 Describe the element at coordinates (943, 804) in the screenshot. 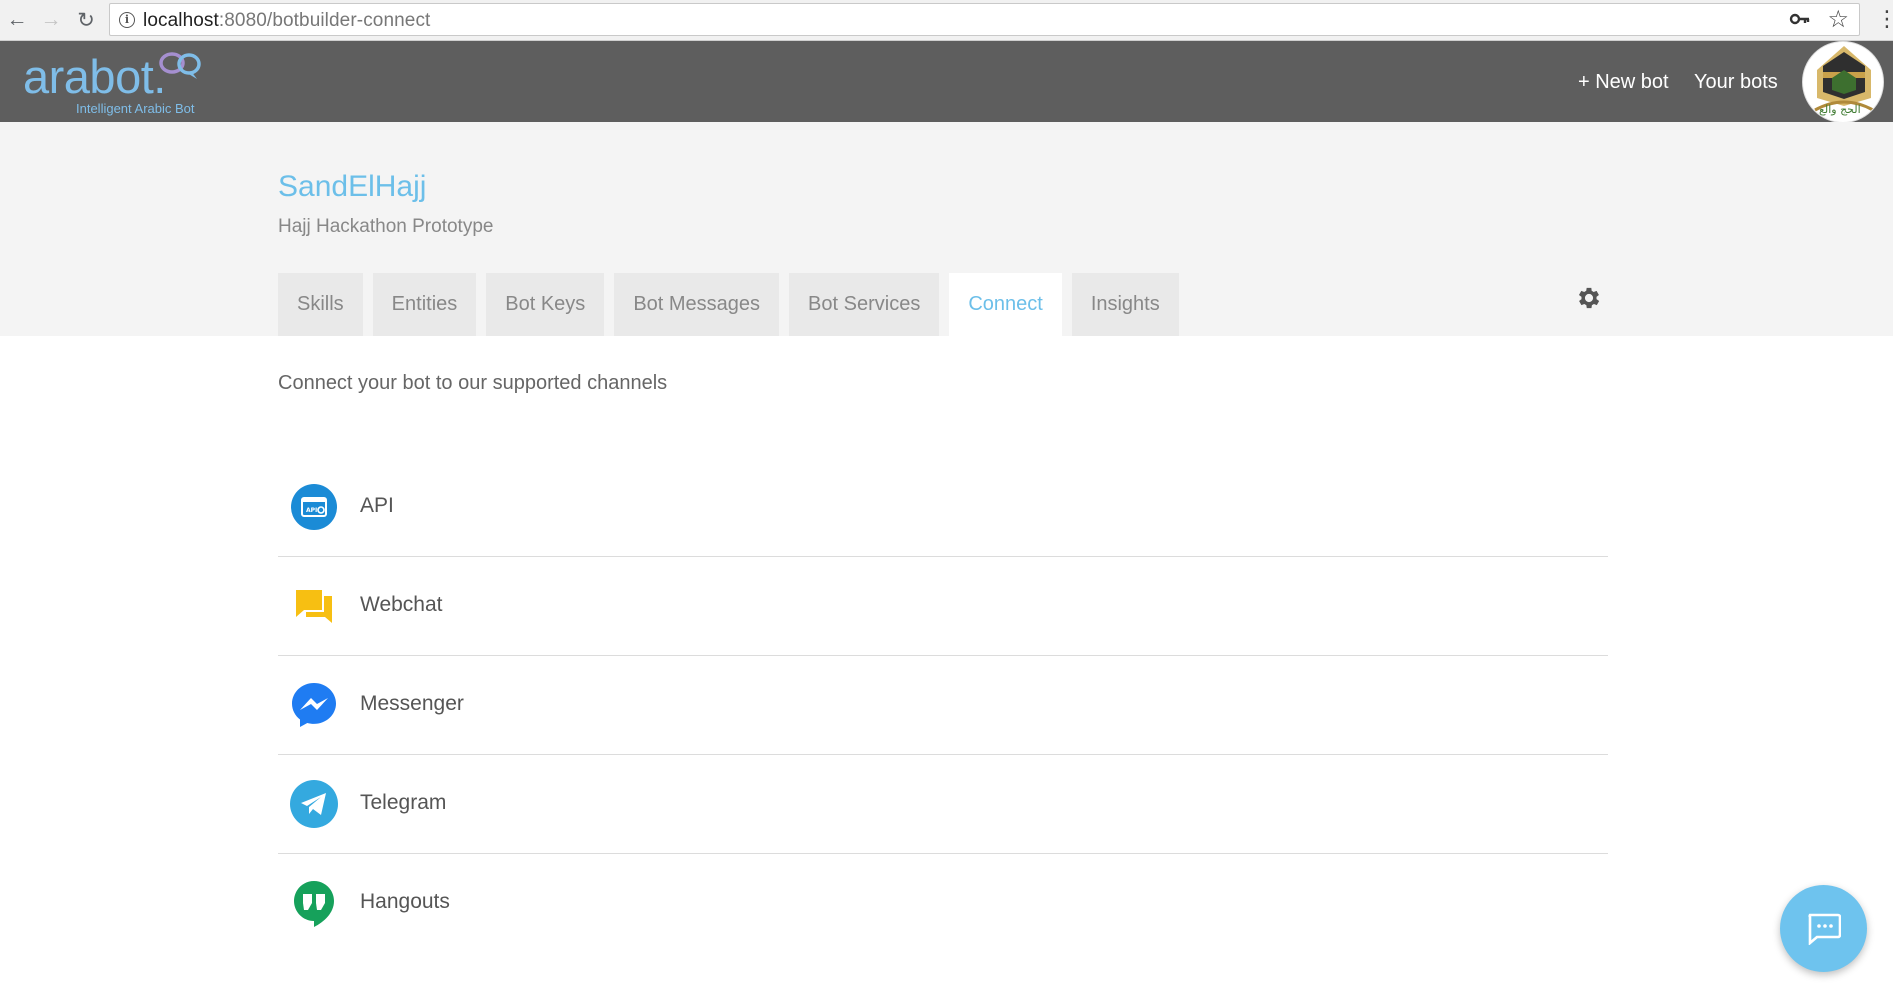

I see `channel-telegram: Telegram` at that location.